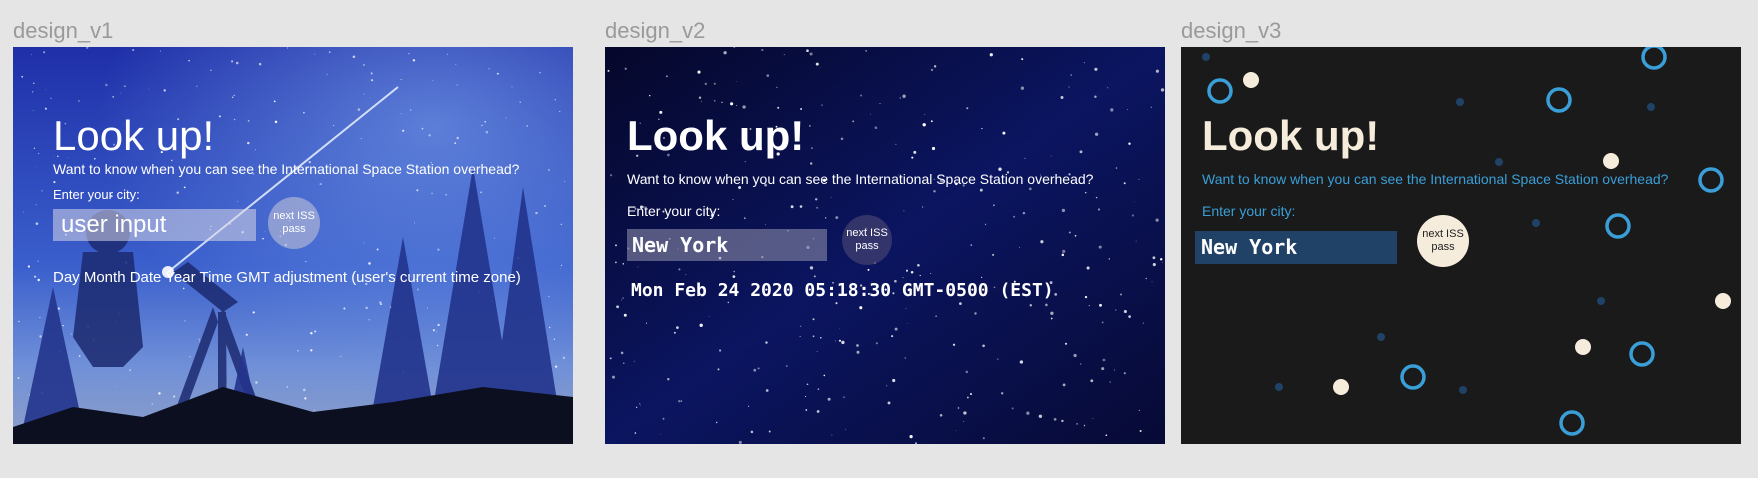  What do you see at coordinates (1231, 31) in the screenshot?
I see `frame-label-v3: design_v3` at bounding box center [1231, 31].